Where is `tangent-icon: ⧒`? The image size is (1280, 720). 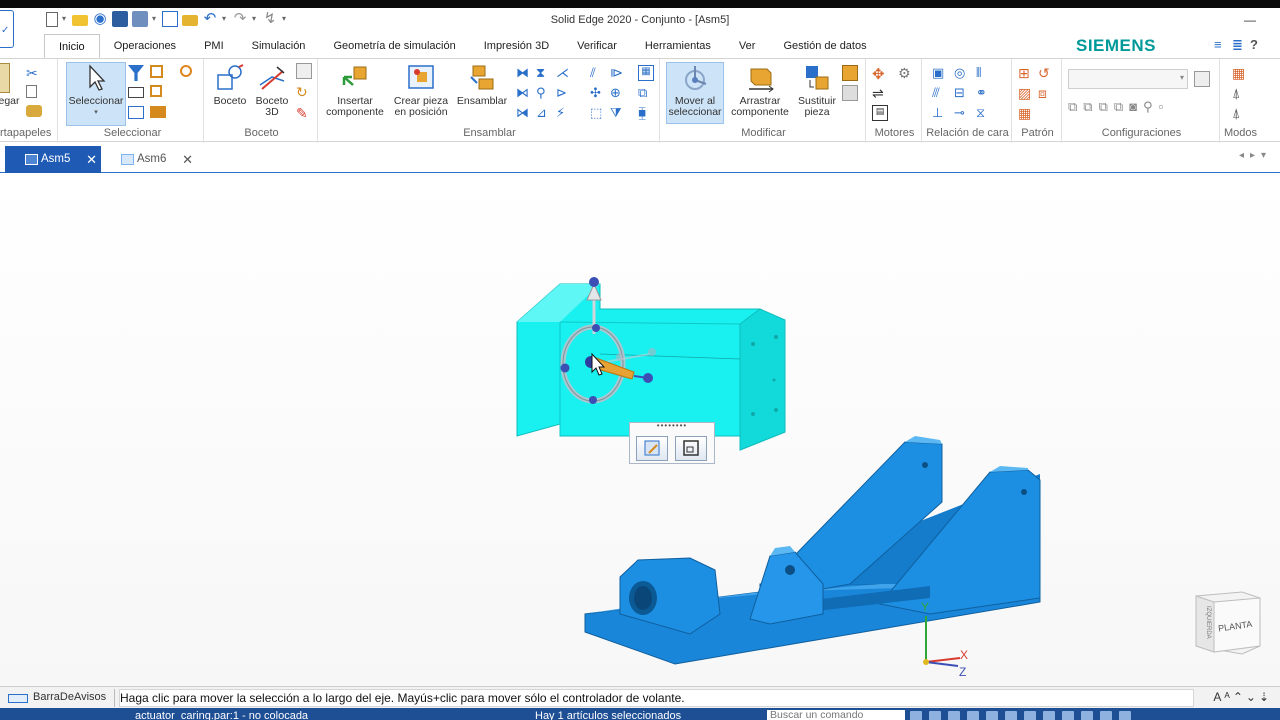 tangent-icon: ⧒ is located at coordinates (524, 113).